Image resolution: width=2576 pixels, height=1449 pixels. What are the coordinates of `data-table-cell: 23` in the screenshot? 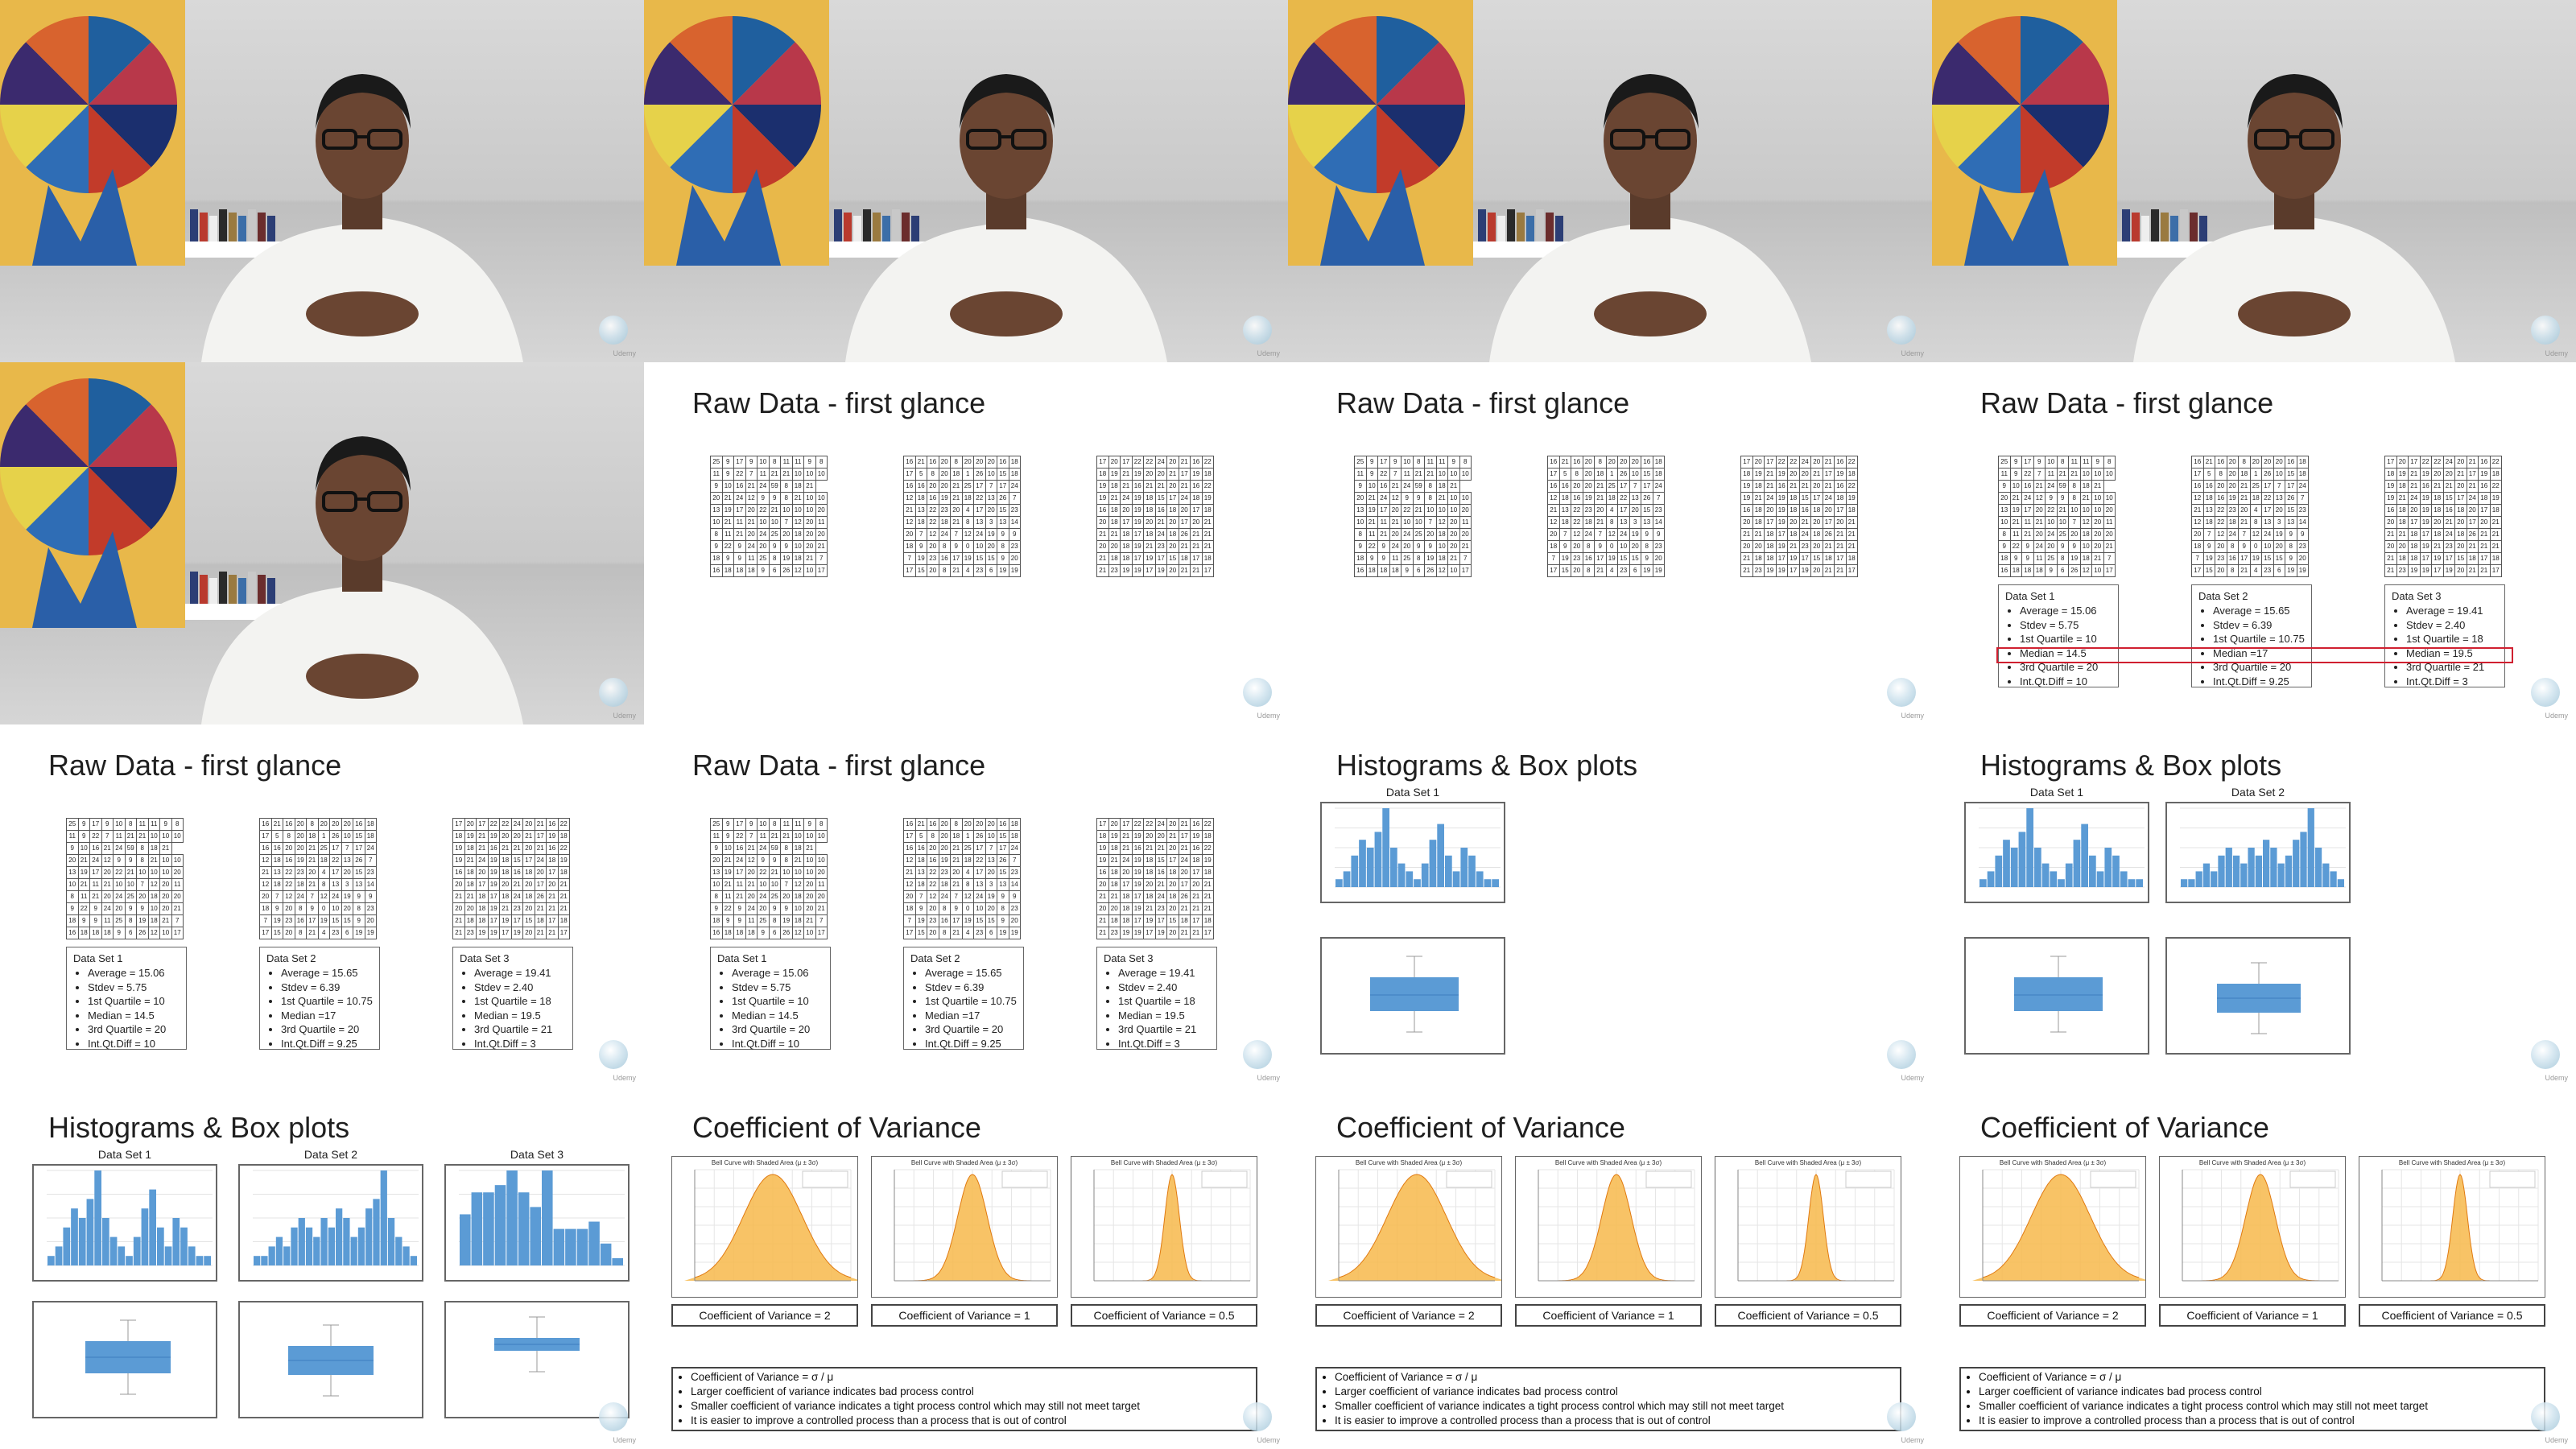 It's located at (1014, 872).